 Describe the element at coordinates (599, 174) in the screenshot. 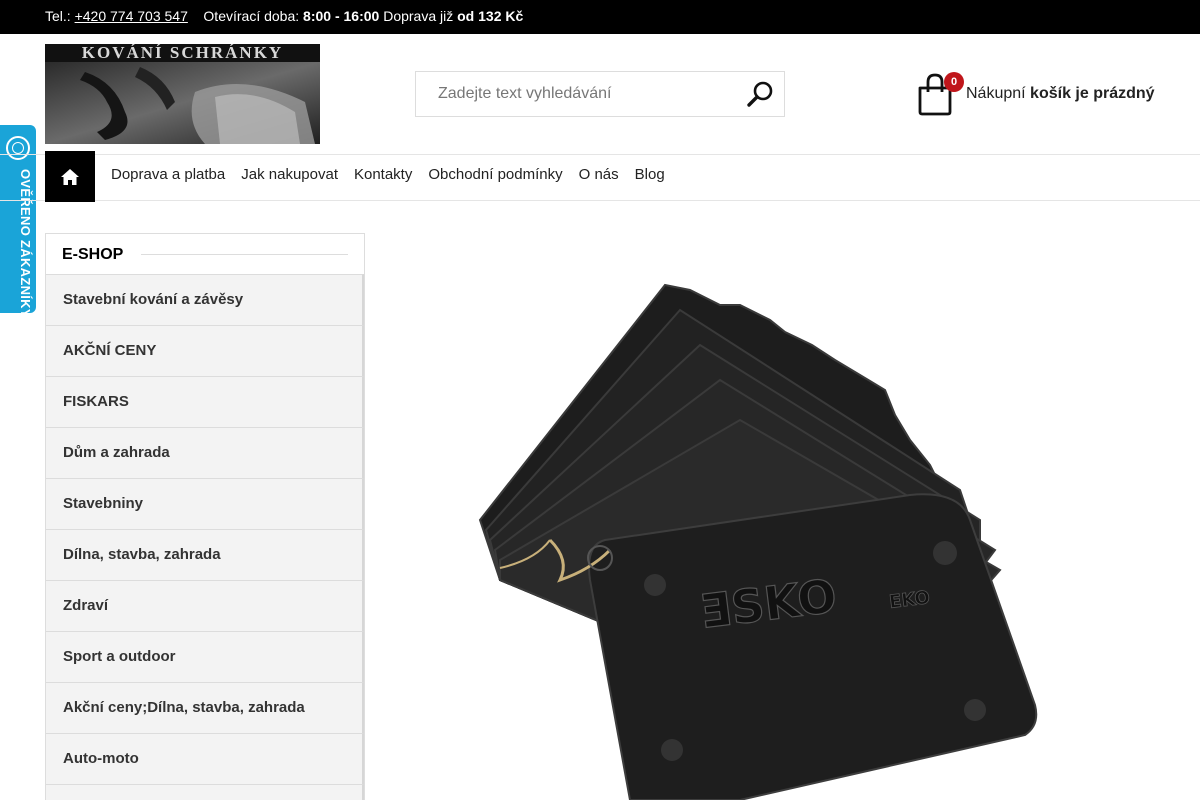

I see `nav-item-about: O nás` at that location.